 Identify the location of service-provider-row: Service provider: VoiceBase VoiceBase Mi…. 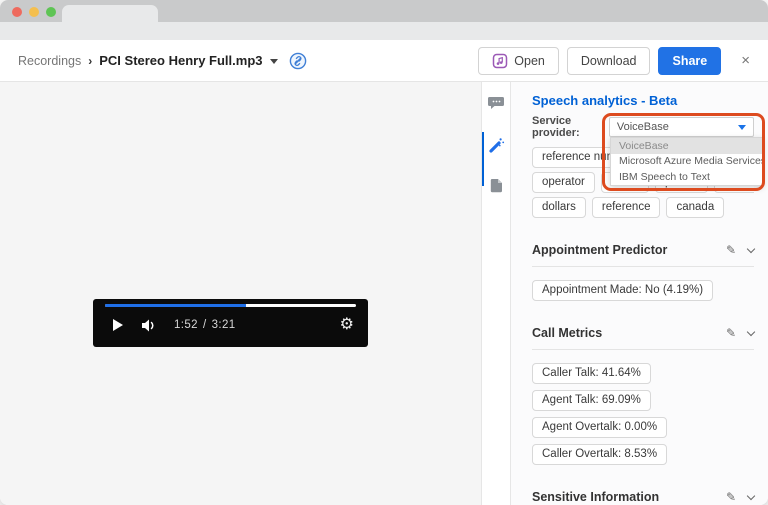
(648, 152).